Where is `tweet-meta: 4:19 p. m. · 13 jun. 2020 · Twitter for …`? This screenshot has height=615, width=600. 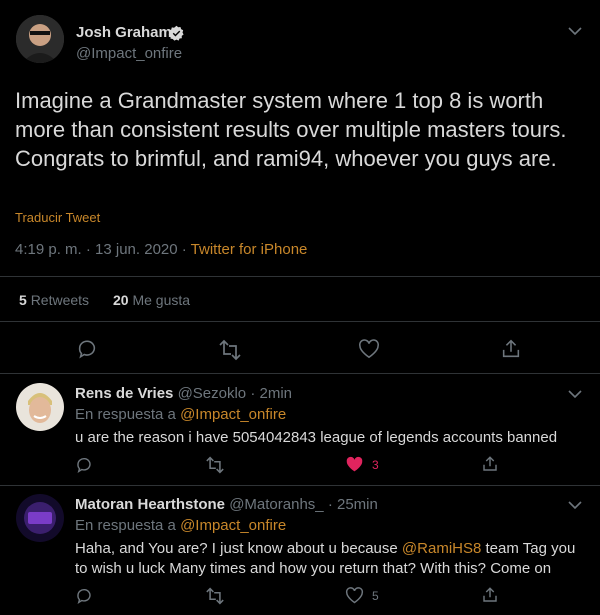 tweet-meta: 4:19 p. m. · 13 jun. 2020 · Twitter for … is located at coordinates (161, 249).